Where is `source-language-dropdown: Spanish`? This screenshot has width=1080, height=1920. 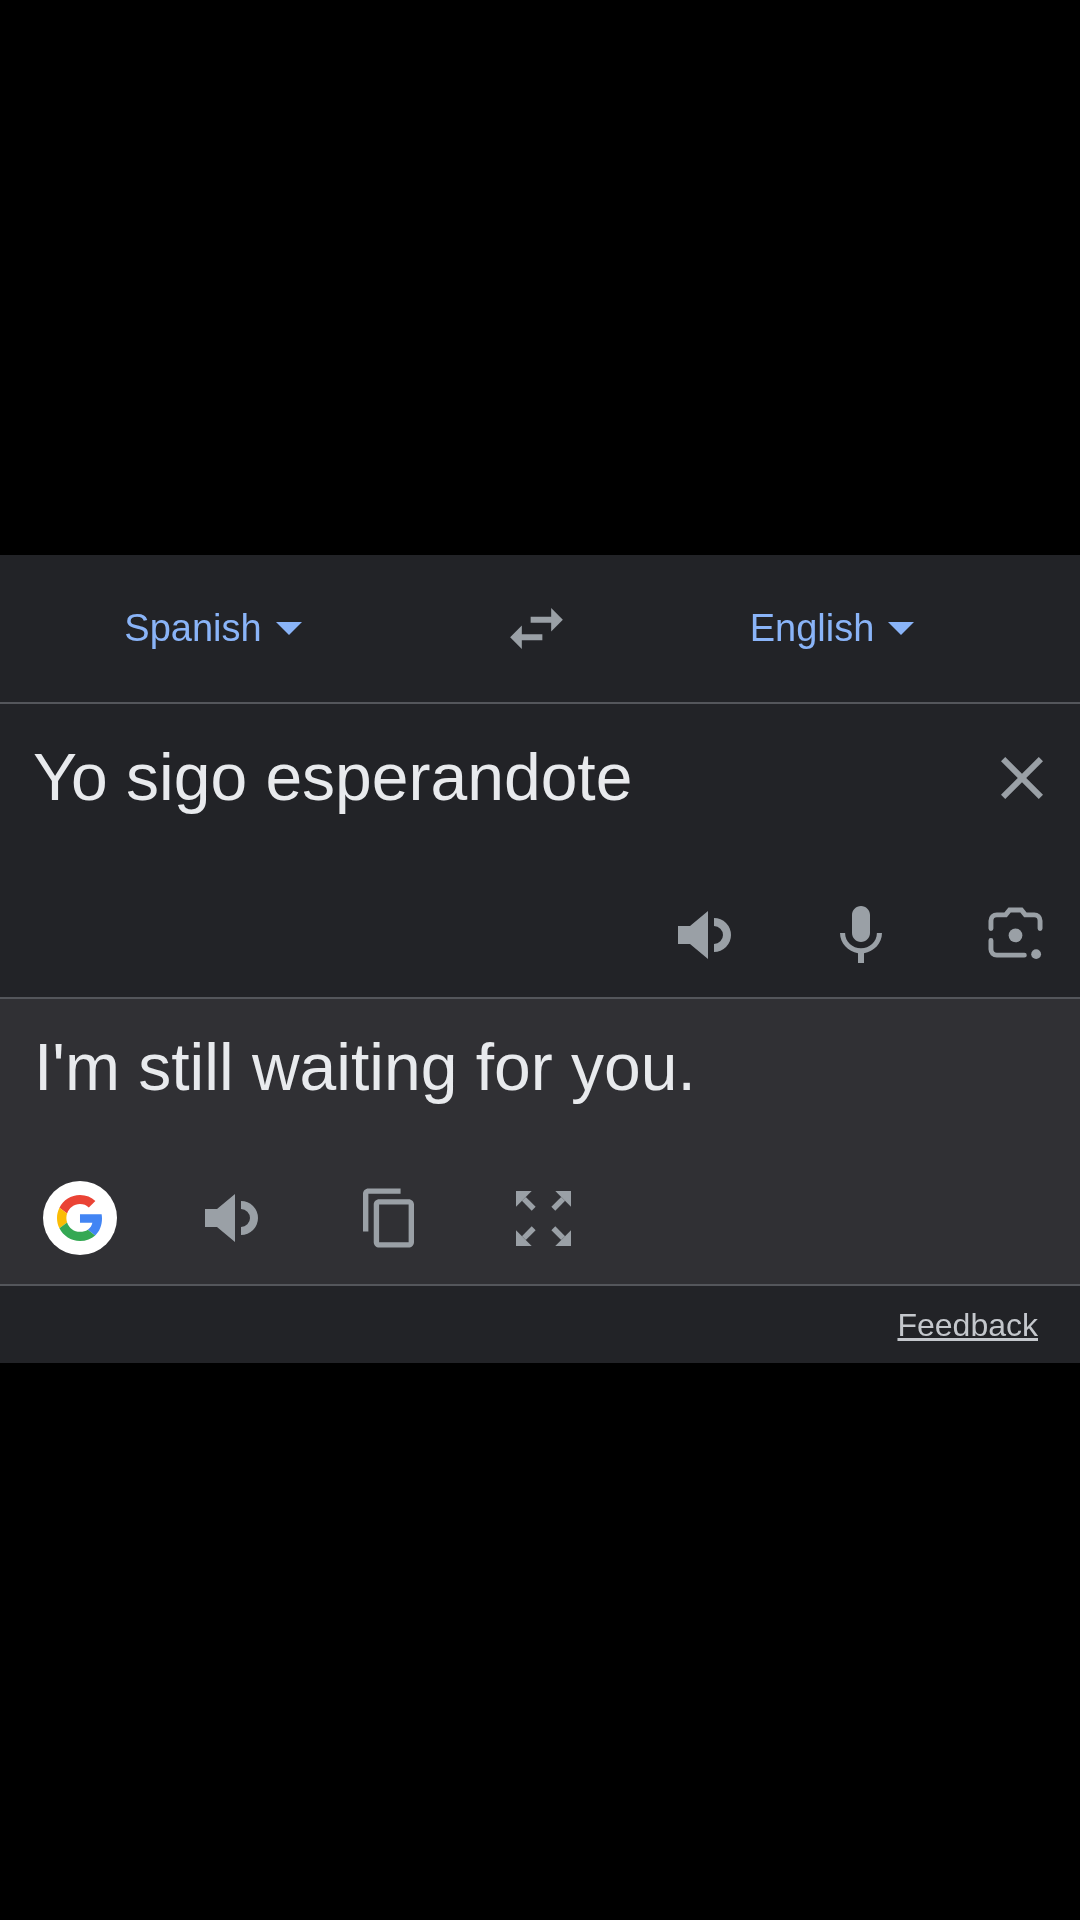
source-language-dropdown: Spanish is located at coordinates (213, 628).